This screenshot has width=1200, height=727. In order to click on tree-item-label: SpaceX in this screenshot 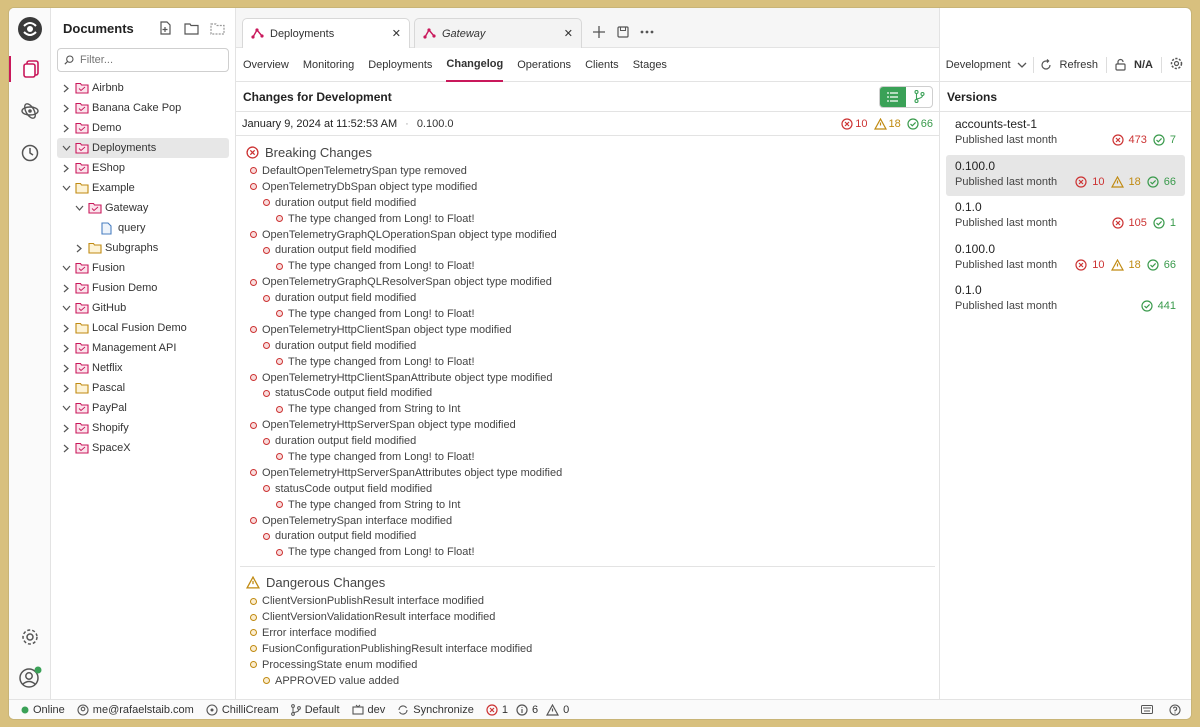, I will do `click(111, 448)`.